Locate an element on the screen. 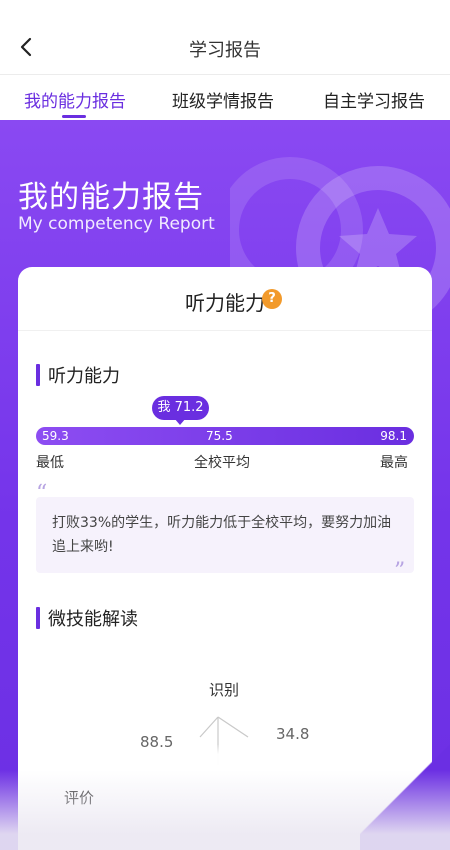  radar-axis-top-label: 识别 is located at coordinates (224, 690).